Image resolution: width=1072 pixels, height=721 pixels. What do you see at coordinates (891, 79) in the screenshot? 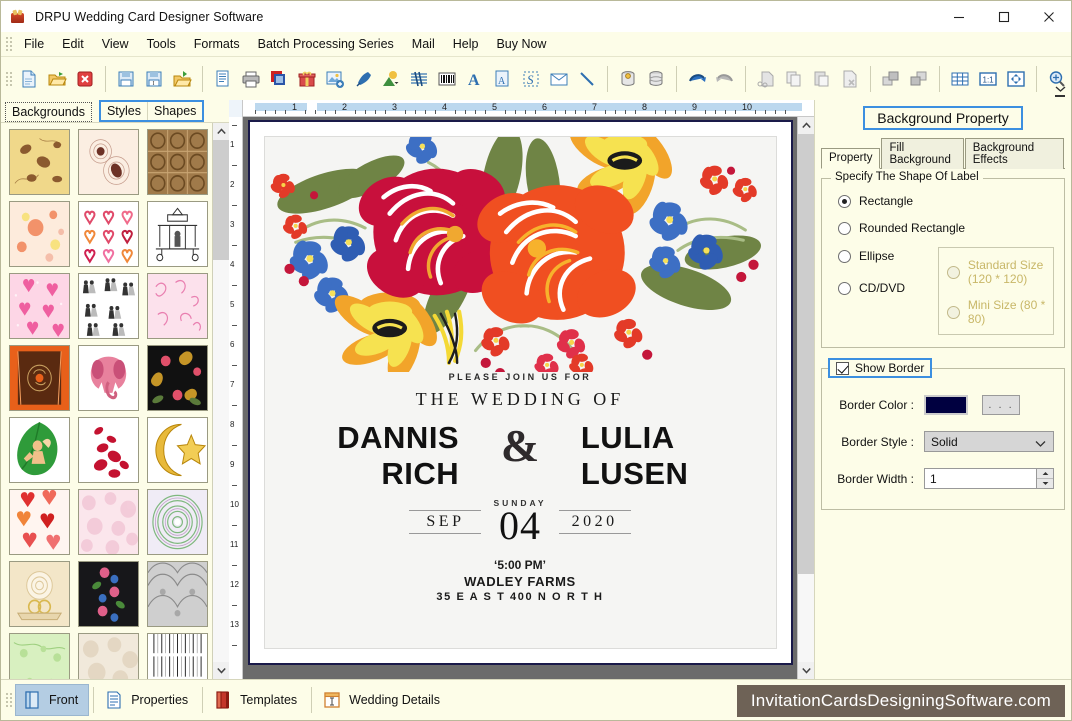
I see `bring-to-front-icon` at bounding box center [891, 79].